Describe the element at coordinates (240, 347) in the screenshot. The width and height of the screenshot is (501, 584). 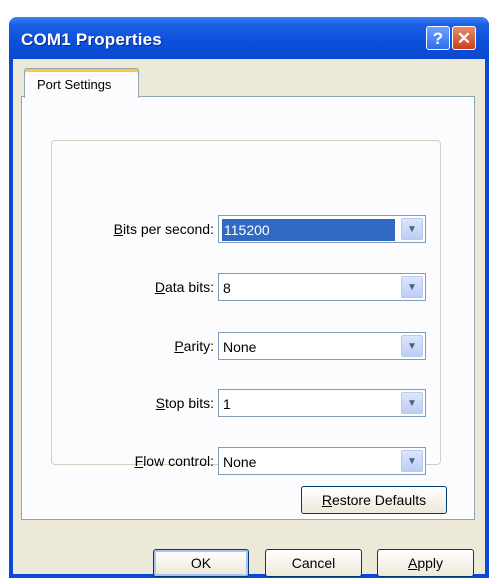
I see `parity-value: None` at that location.